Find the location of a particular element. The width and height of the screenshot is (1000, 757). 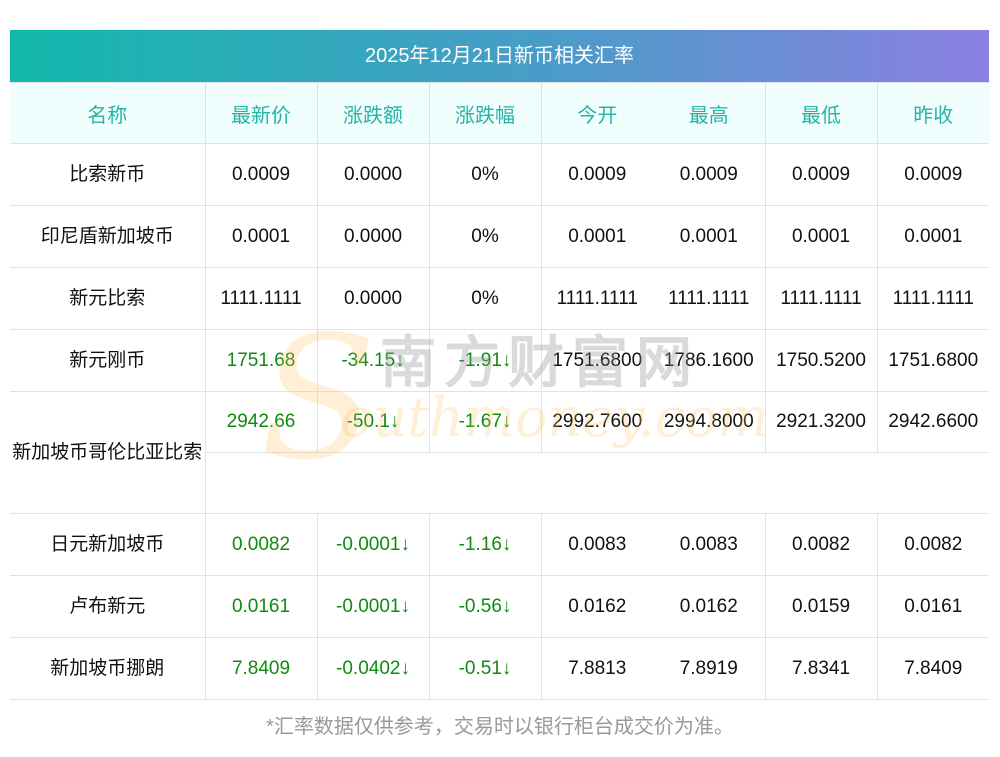

rate-cell: 1786.1600 is located at coordinates (709, 360).